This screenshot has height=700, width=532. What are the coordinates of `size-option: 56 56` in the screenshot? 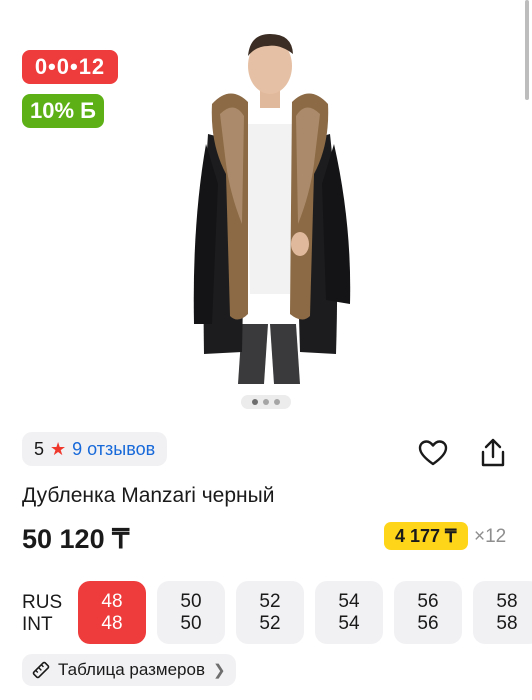 It's located at (428, 612).